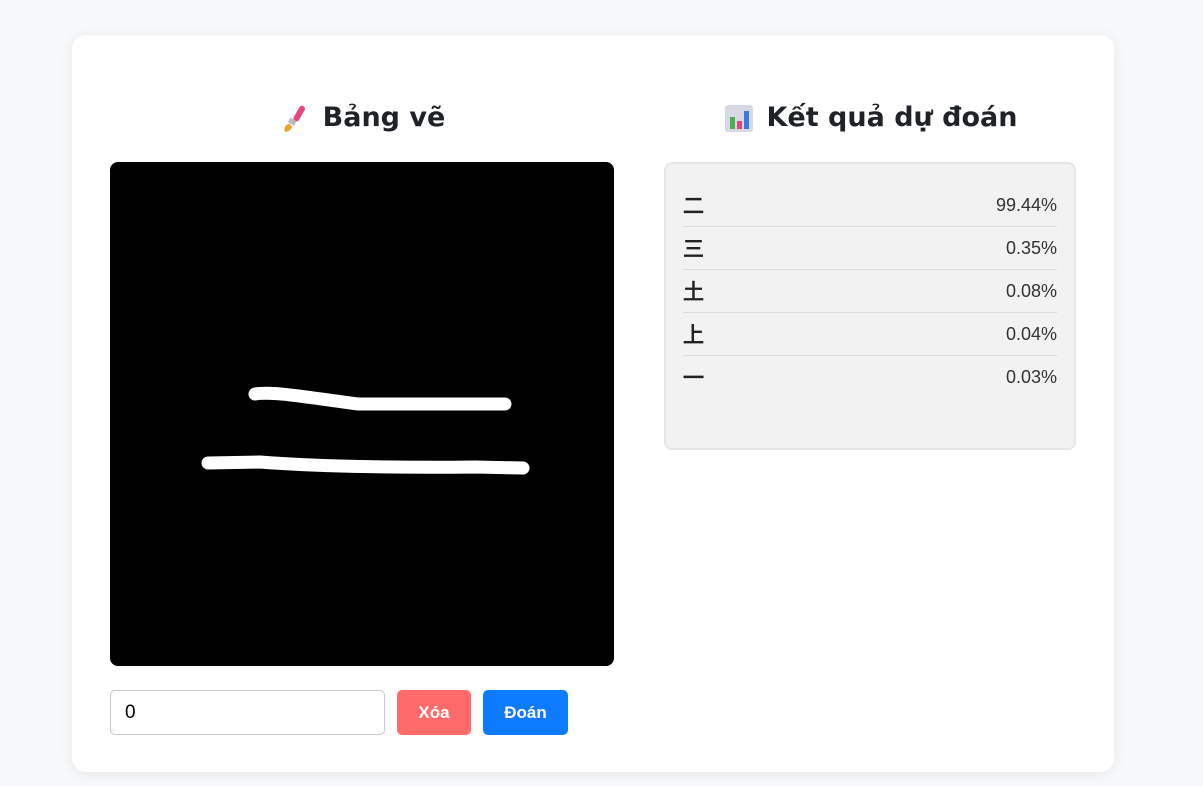 The height and width of the screenshot is (786, 1203). What do you see at coordinates (434, 712) in the screenshot?
I see `clear-button: Xóa` at bounding box center [434, 712].